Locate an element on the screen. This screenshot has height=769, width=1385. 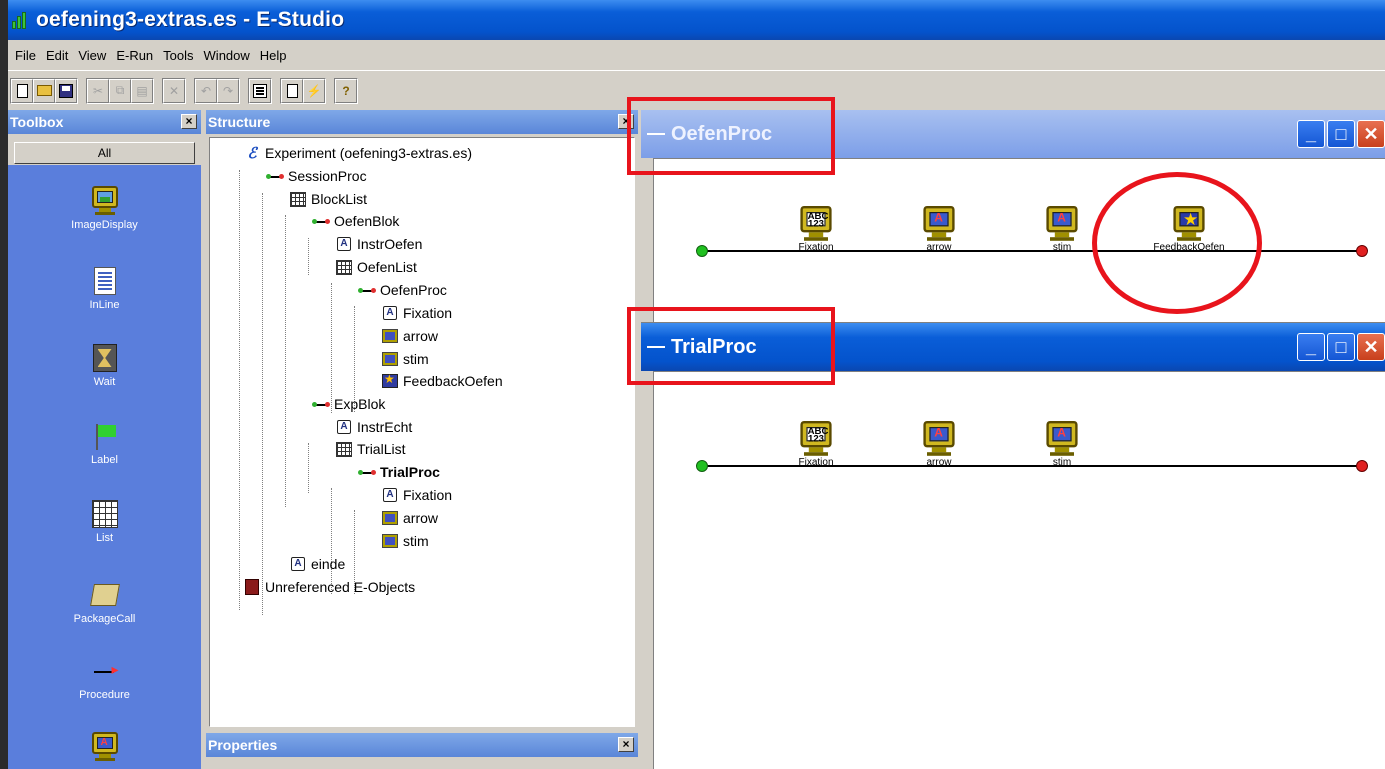
minimize-icon: _ is located at coordinates (1310, 346).